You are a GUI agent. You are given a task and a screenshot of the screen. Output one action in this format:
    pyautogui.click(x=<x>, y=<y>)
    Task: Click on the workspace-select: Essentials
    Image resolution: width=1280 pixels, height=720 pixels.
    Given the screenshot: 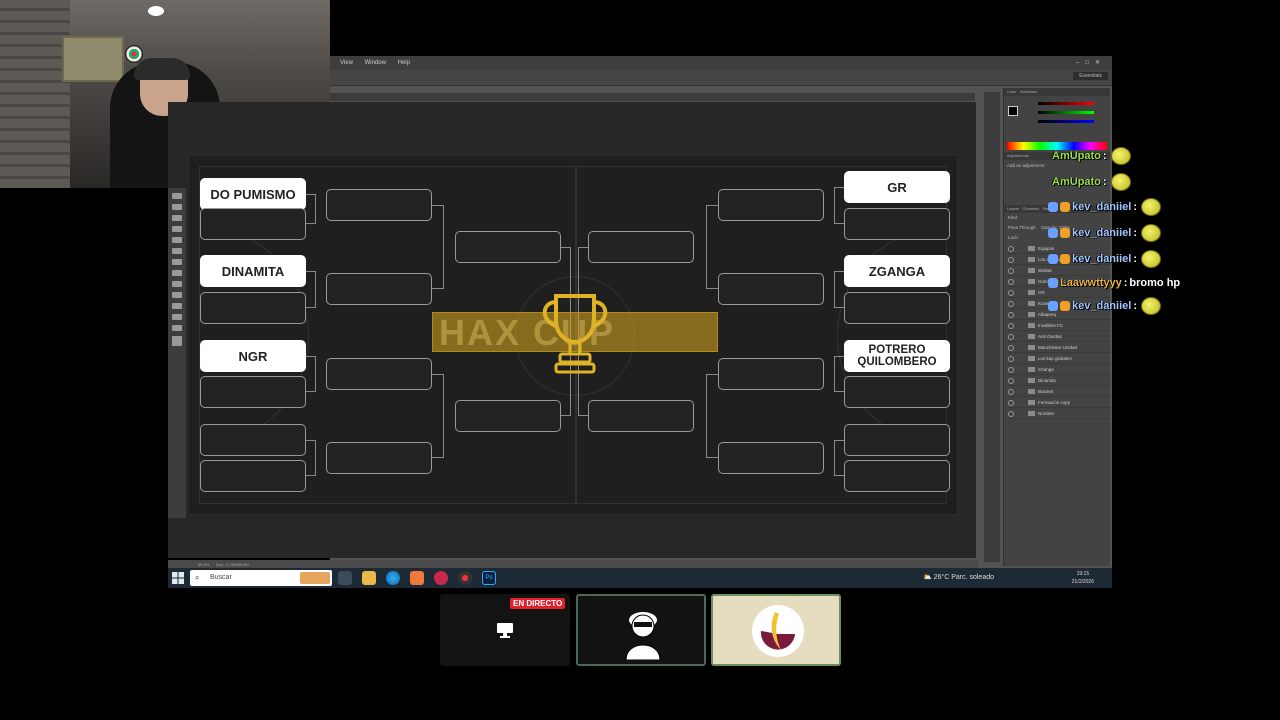 What is the action you would take?
    pyautogui.click(x=1090, y=76)
    